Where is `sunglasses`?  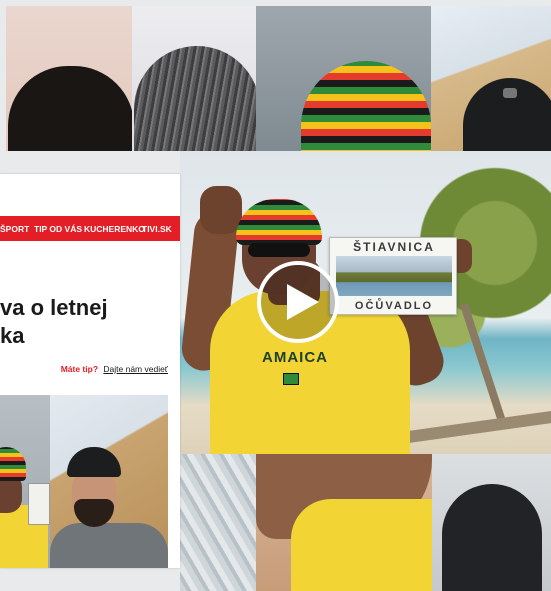 sunglasses is located at coordinates (279, 250).